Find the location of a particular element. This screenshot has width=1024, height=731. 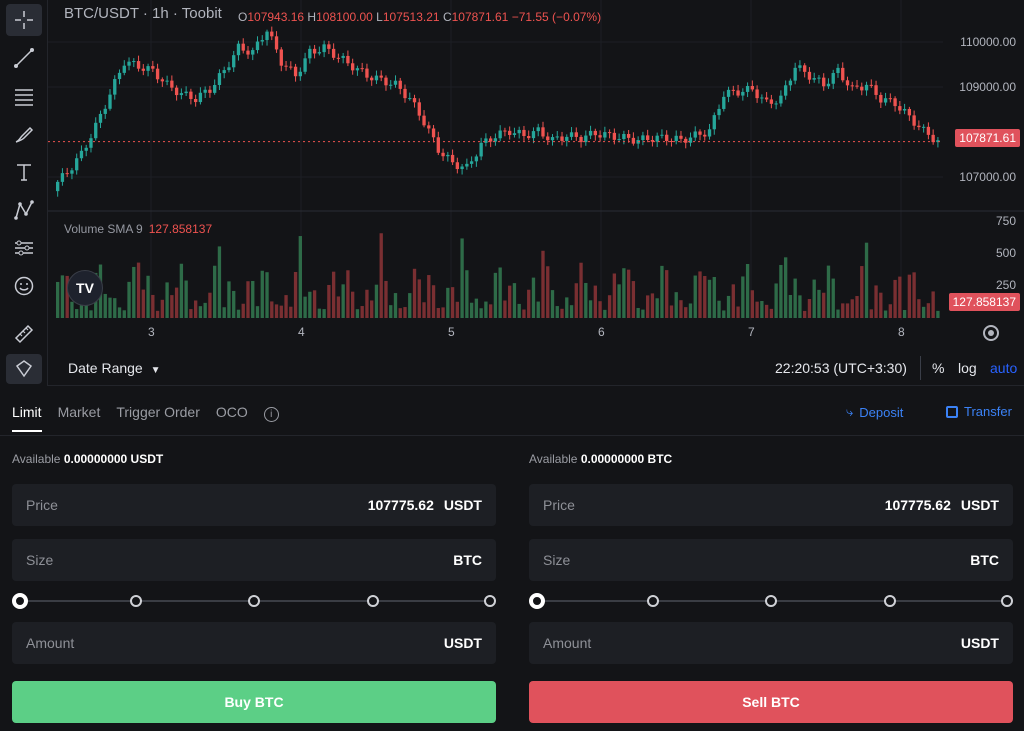

buy-size-unit: BTC is located at coordinates (467, 560).